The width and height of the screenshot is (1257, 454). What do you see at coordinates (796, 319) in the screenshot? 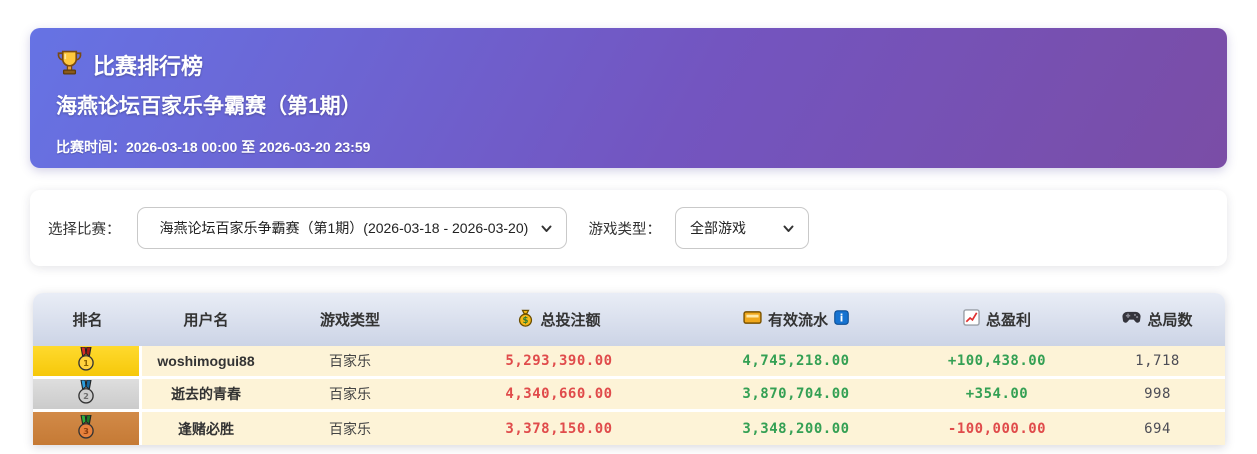
I see `turnover-column-header: 有效流水 i` at bounding box center [796, 319].